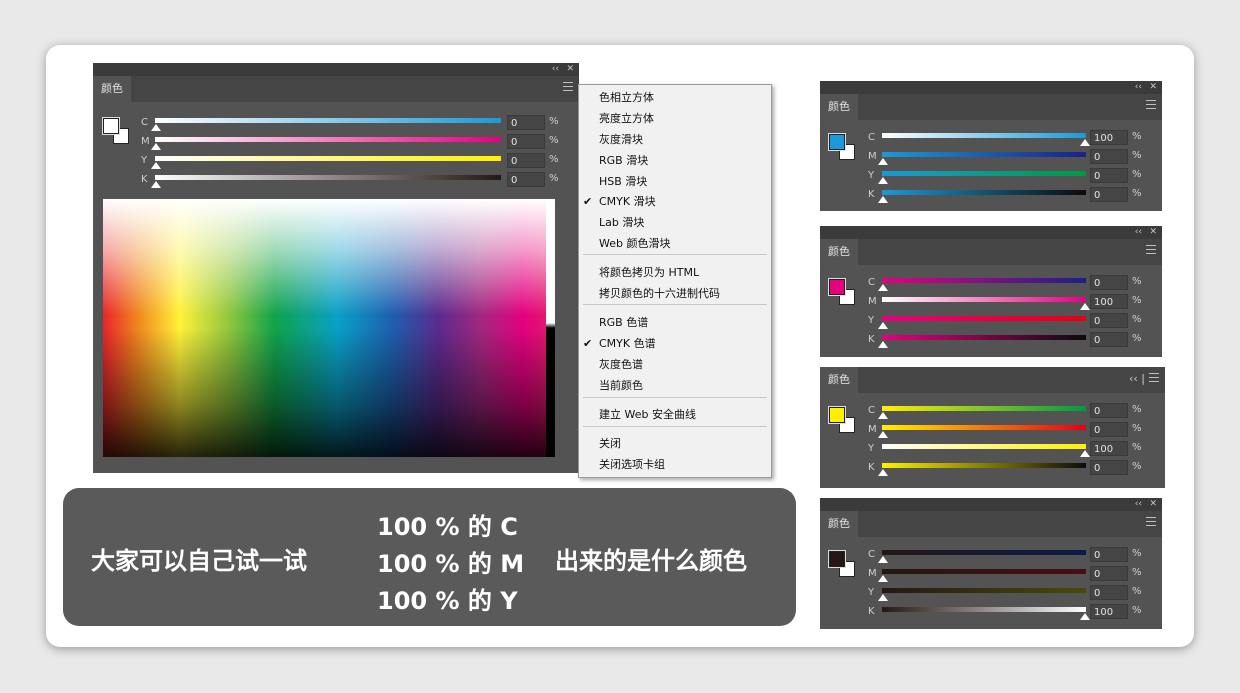 This screenshot has height=693, width=1240. Describe the element at coordinates (632, 465) in the screenshot. I see `menu-item-16: 关闭选项卡组` at that location.